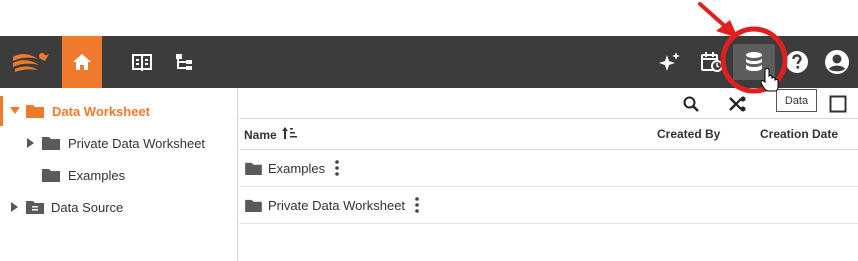  I want to click on column-name-header: Name, so click(270, 134).